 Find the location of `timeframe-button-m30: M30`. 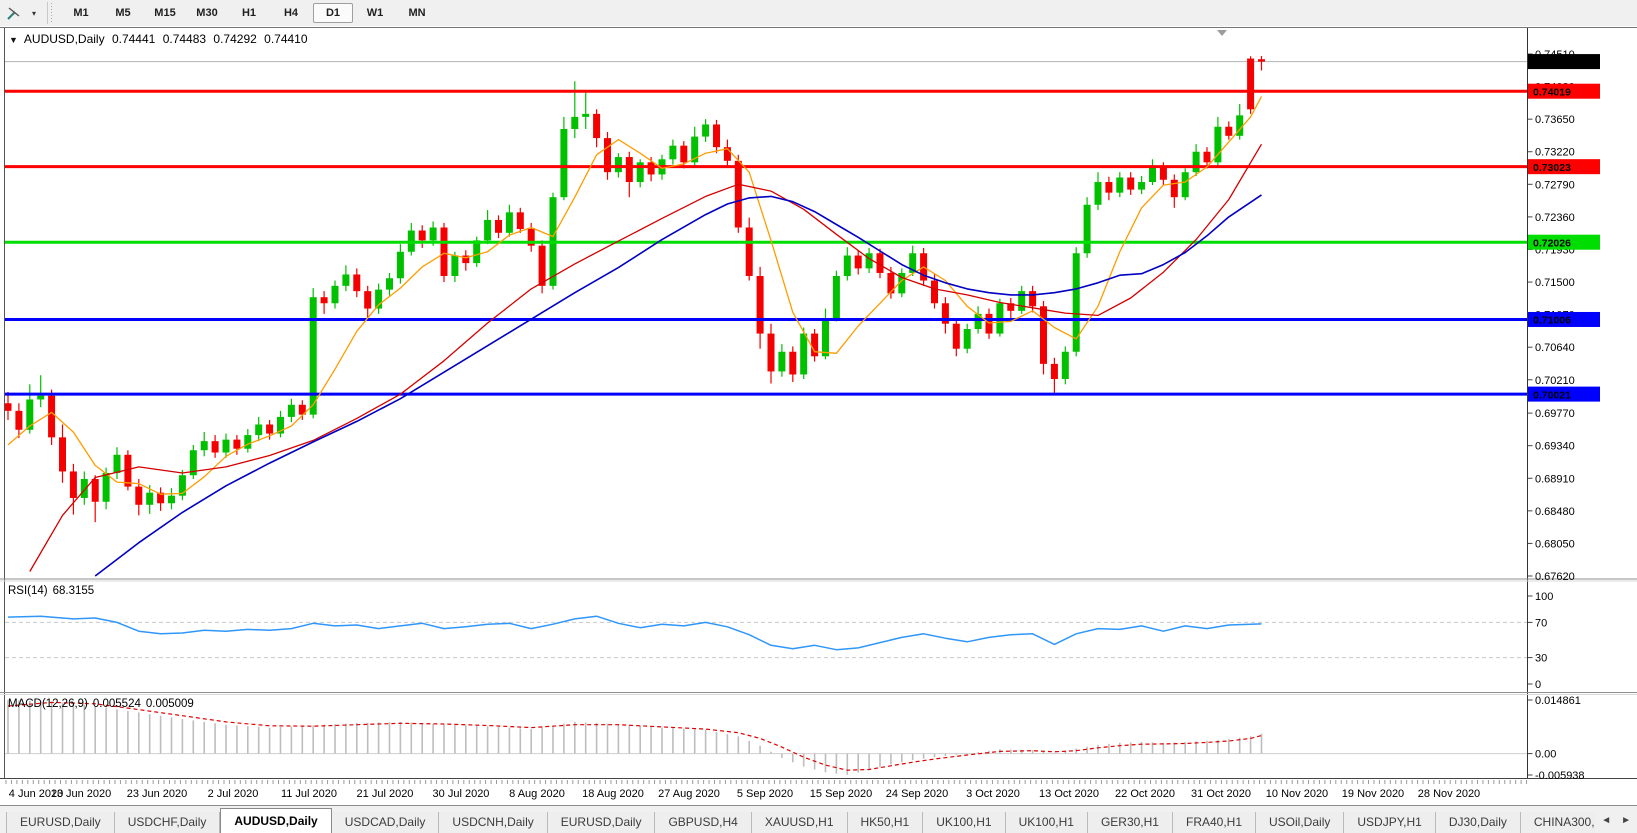

timeframe-button-m30: M30 is located at coordinates (207, 13).